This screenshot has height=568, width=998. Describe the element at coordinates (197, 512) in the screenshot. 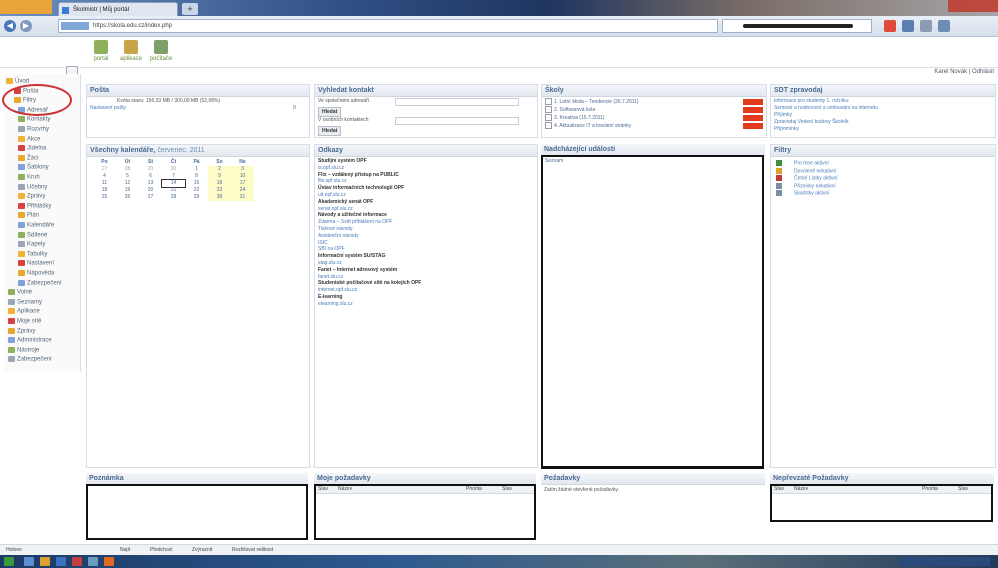

I see `note-textarea` at that location.